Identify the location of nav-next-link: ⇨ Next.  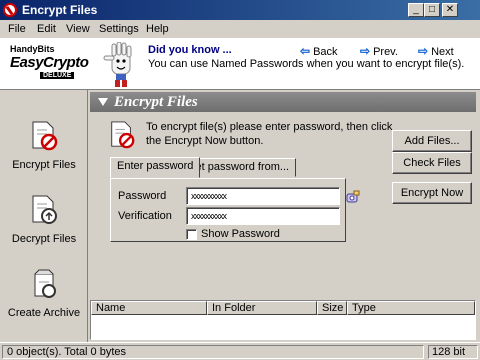
(436, 51).